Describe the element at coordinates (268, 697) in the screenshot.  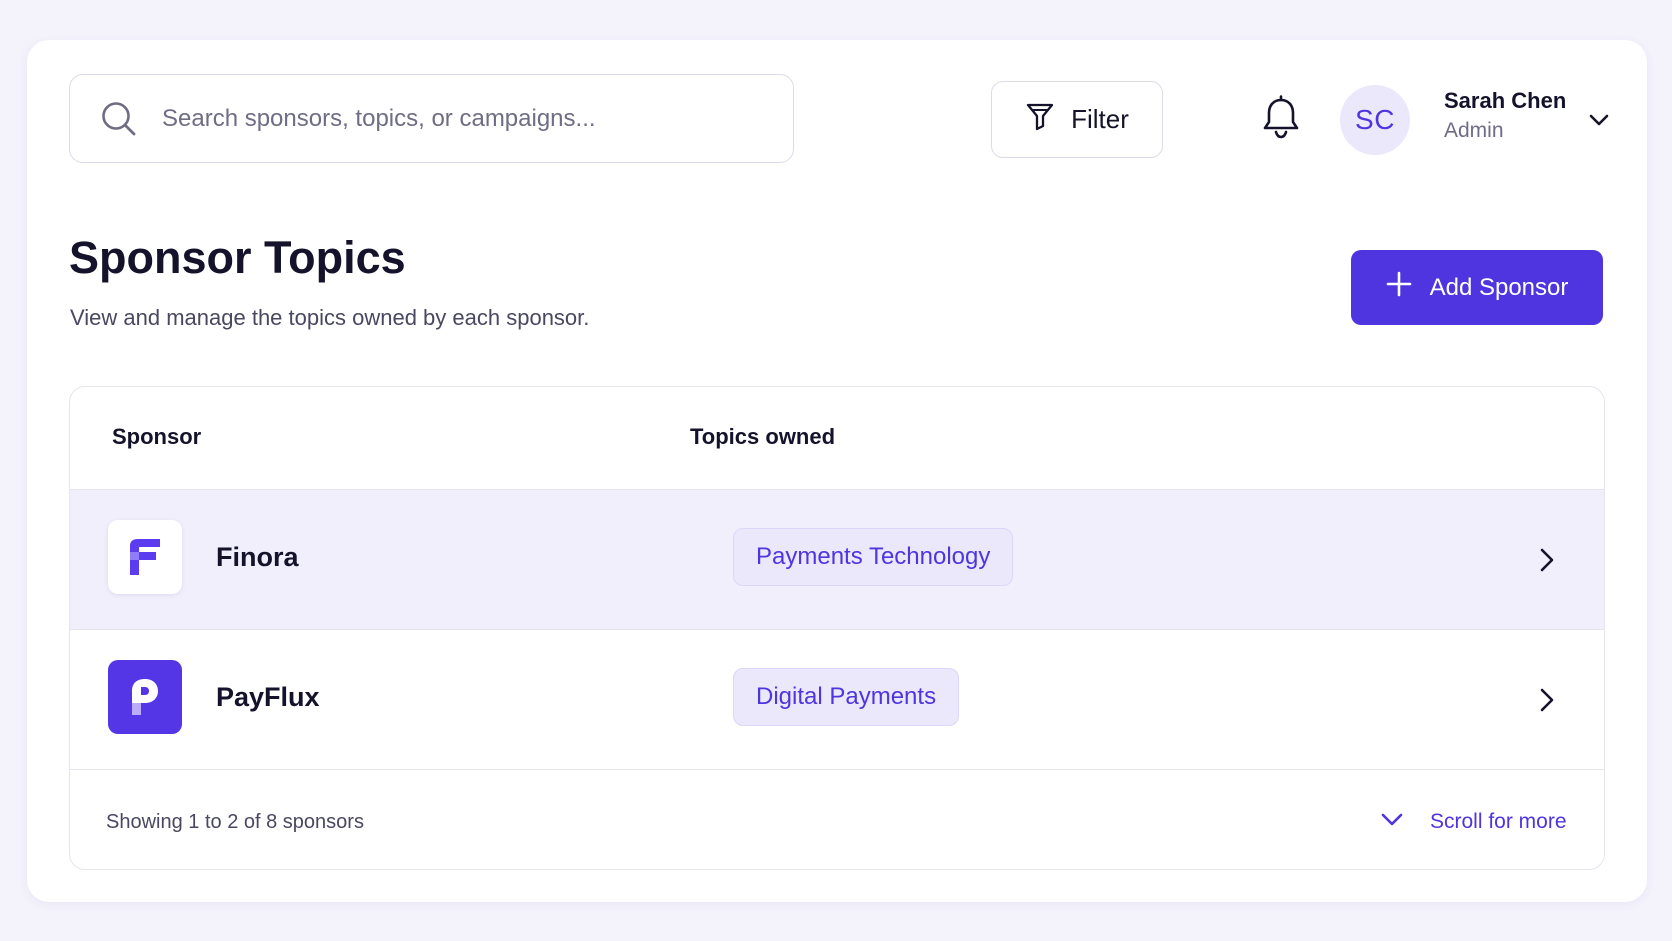
I see `sponsor-name: PayFlux` at that location.